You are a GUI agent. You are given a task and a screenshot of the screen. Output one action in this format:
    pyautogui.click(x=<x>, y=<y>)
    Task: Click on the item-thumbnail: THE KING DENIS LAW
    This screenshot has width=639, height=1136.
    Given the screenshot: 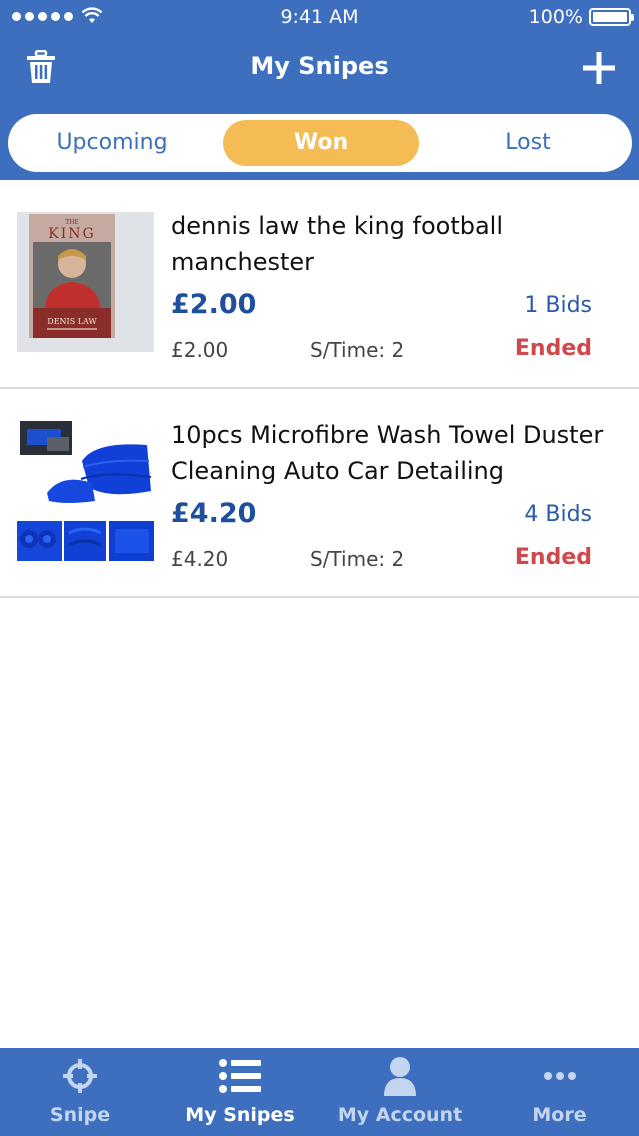 What is the action you would take?
    pyautogui.click(x=85, y=282)
    